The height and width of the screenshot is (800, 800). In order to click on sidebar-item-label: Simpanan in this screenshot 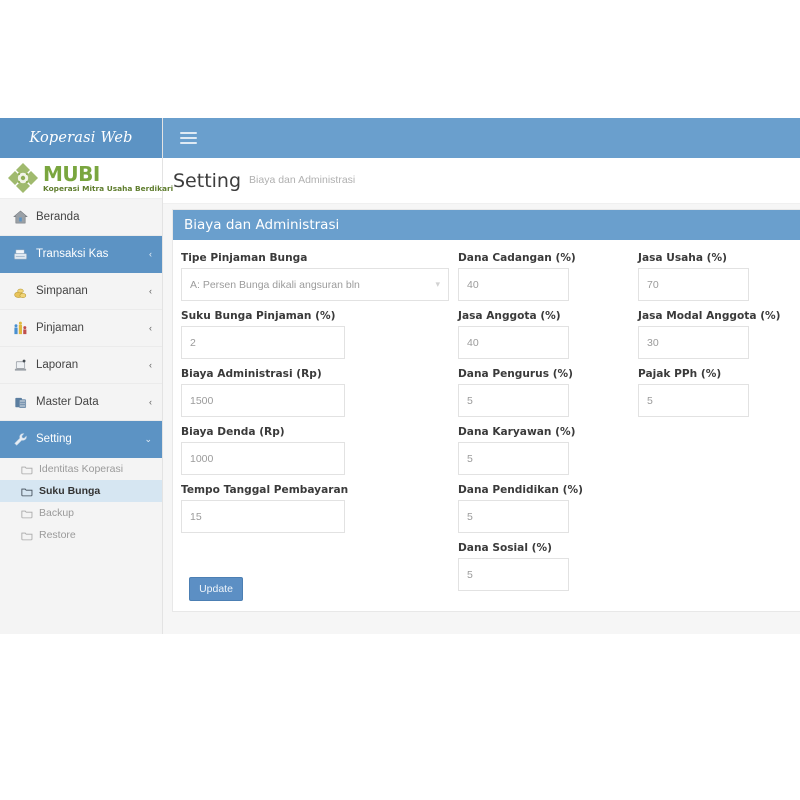, I will do `click(62, 291)`.